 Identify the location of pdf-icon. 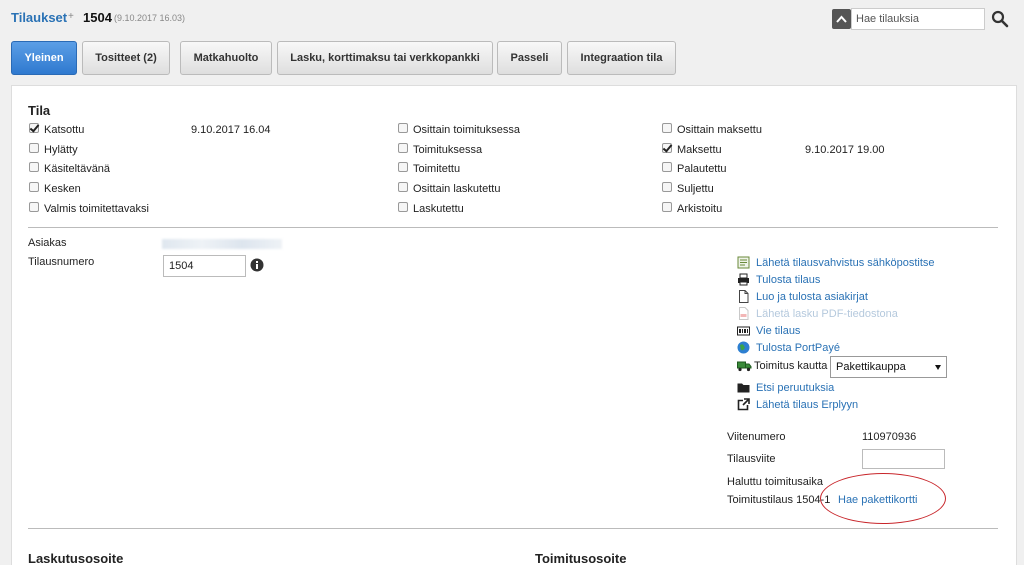
(744, 313).